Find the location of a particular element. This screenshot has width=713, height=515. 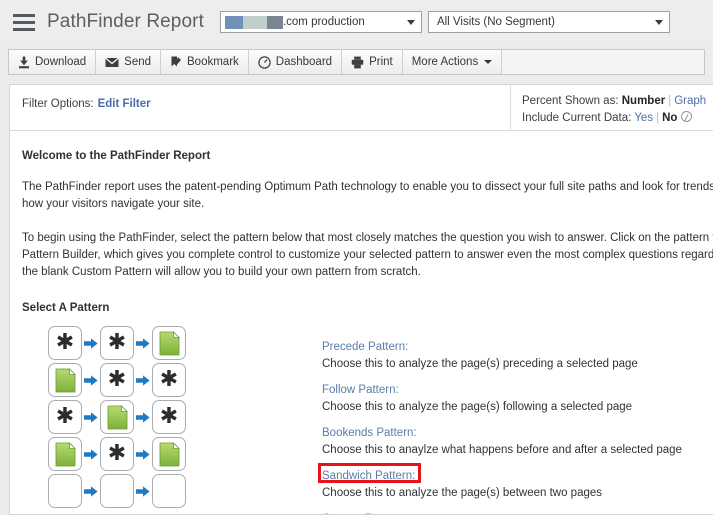

include-current-data-label: Include Current Data: is located at coordinates (577, 118).